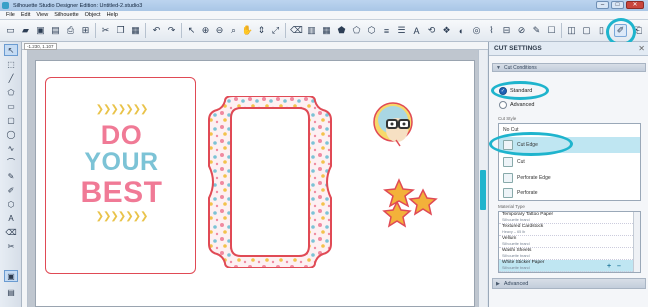 This screenshot has height=307, width=648. Describe the element at coordinates (11, 50) in the screenshot. I see `select-tool-icon: ↖` at that location.